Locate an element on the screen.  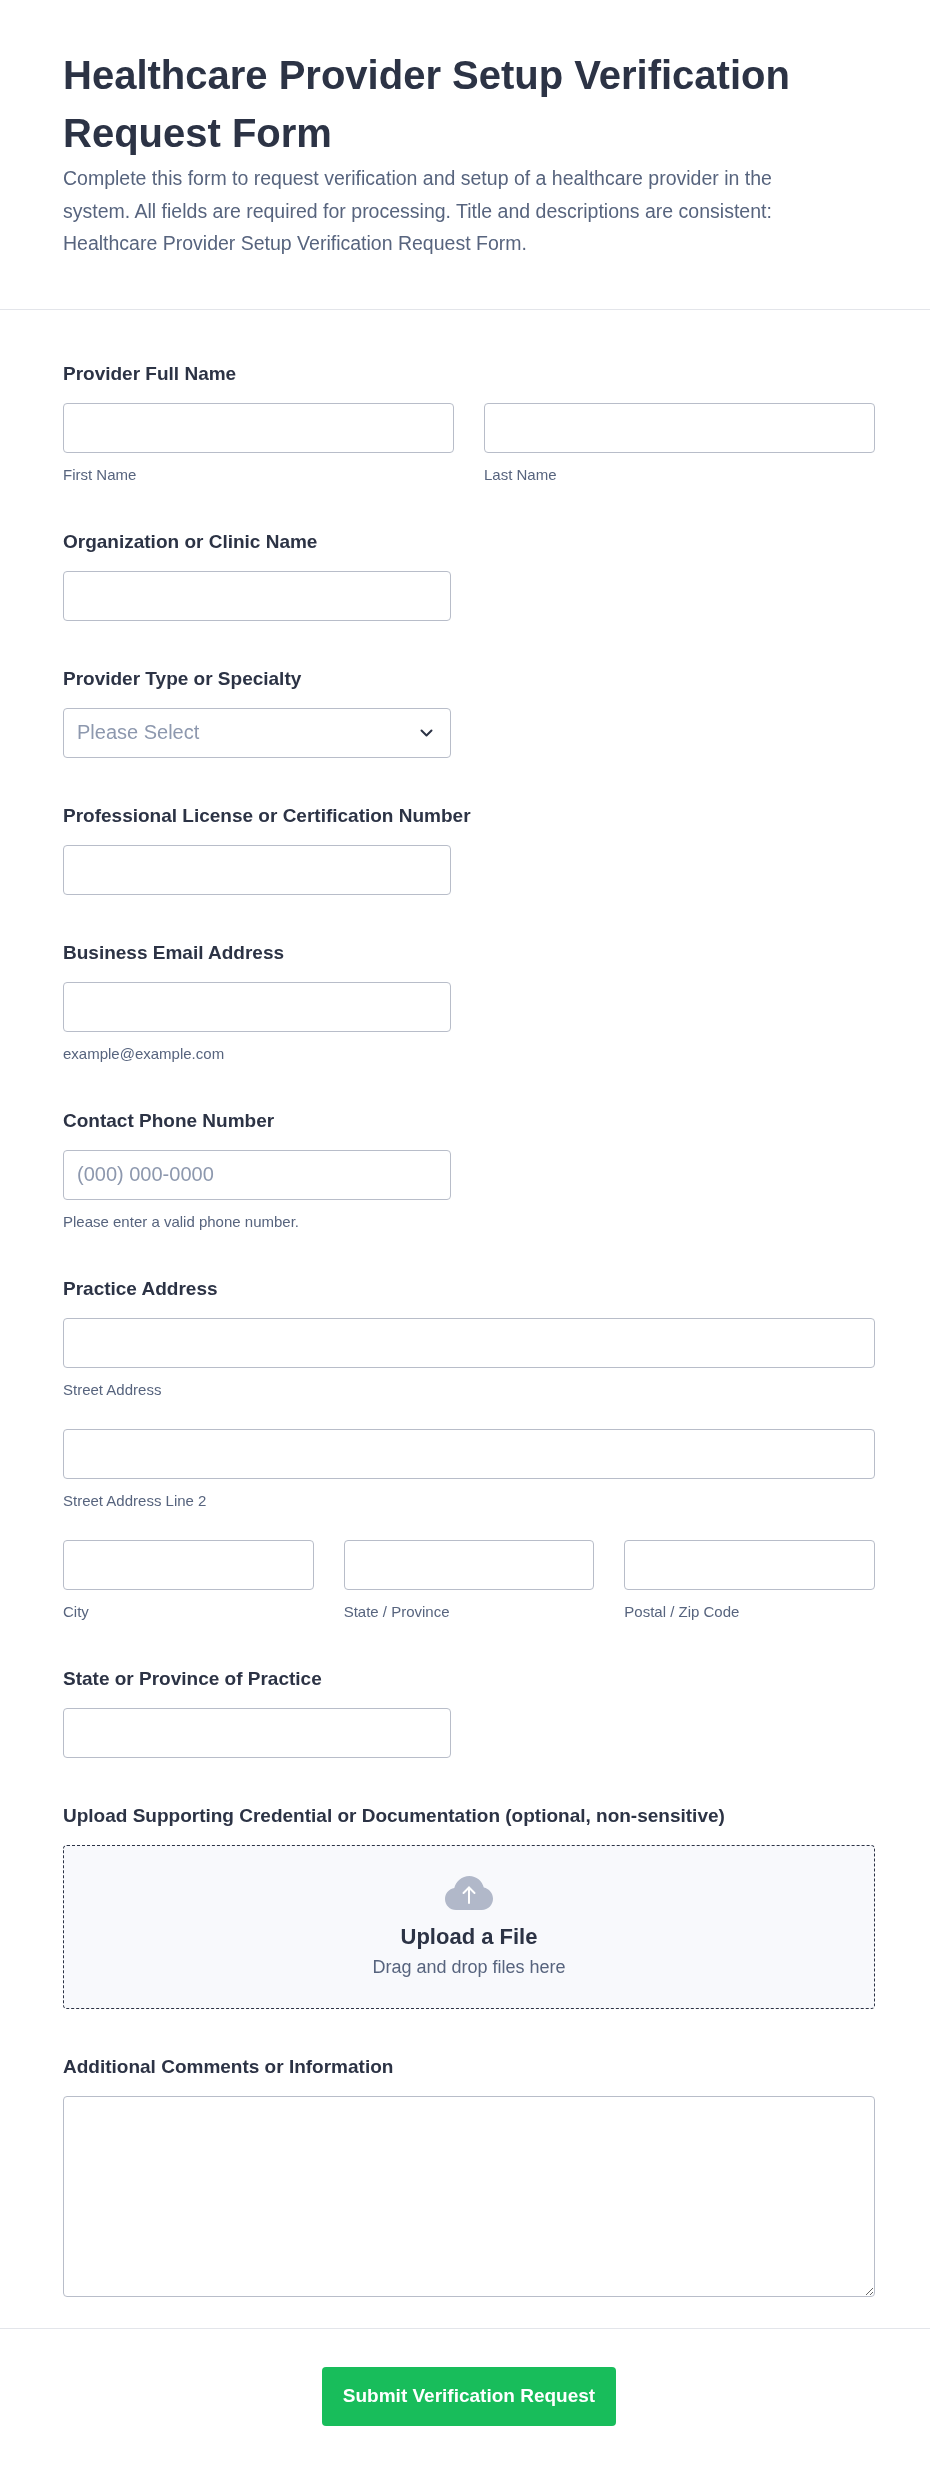
field-hint: Please enter a valid phone number. is located at coordinates (181, 1221).